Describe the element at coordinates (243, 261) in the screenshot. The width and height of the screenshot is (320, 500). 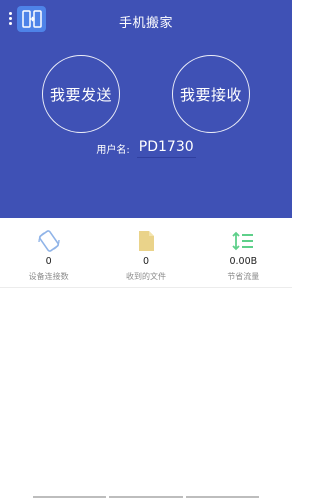
I see `stat-traffic-value: 0.00B` at that location.